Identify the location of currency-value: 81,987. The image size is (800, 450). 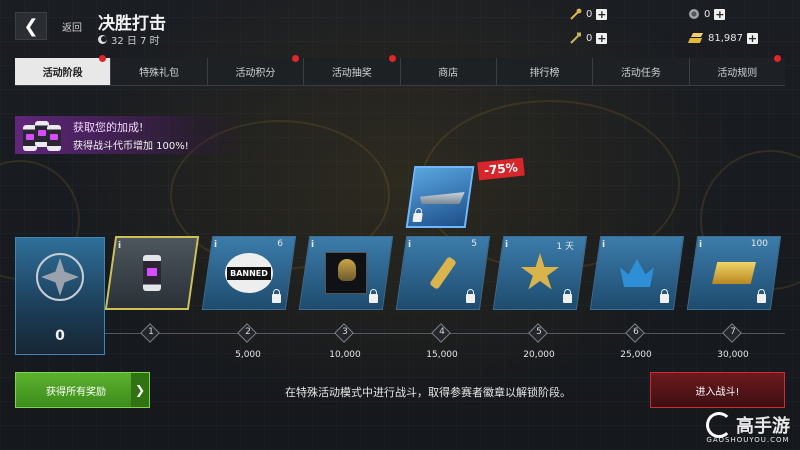
(725, 38).